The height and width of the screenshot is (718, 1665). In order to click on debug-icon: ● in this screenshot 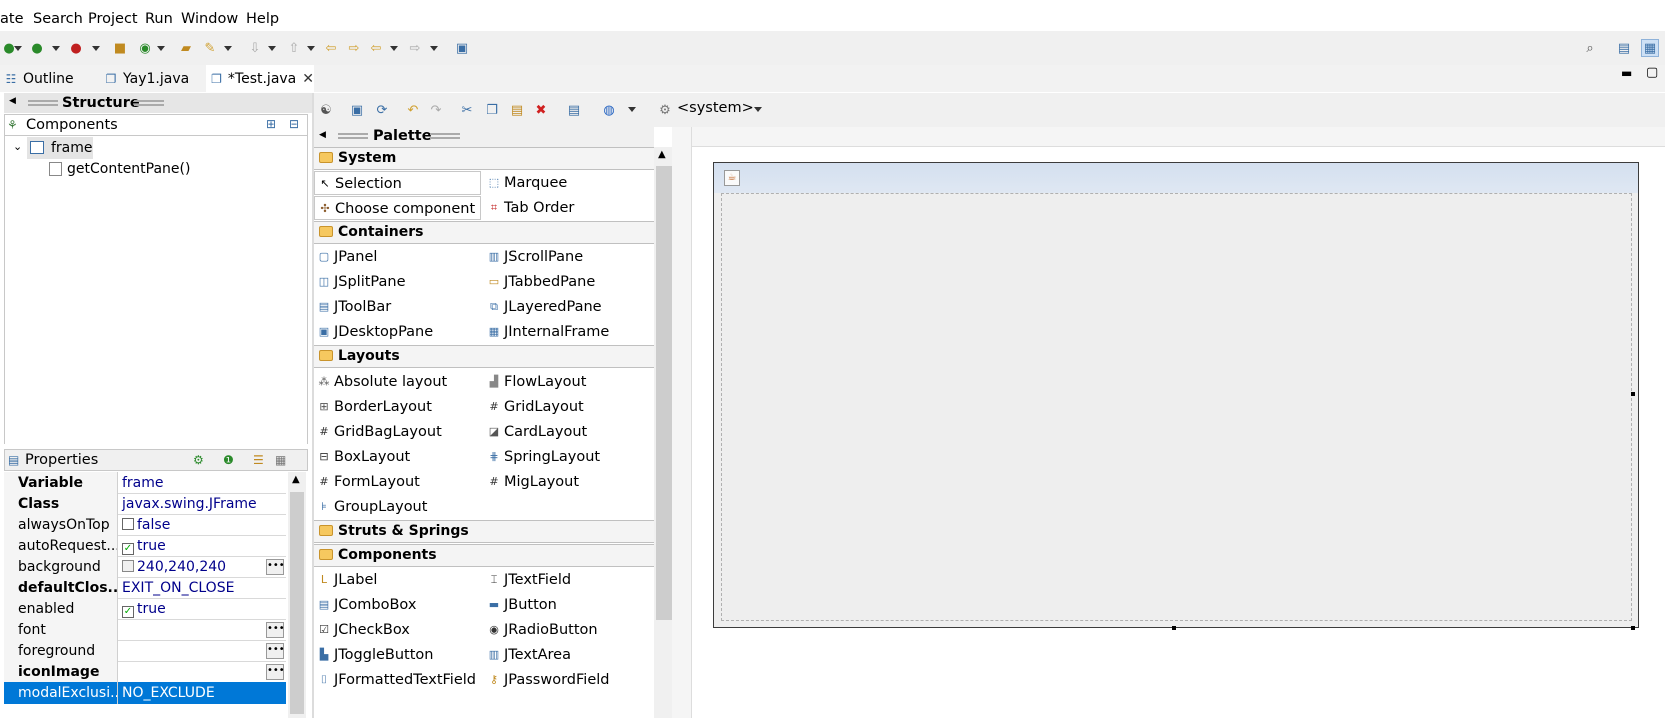, I will do `click(37, 48)`.